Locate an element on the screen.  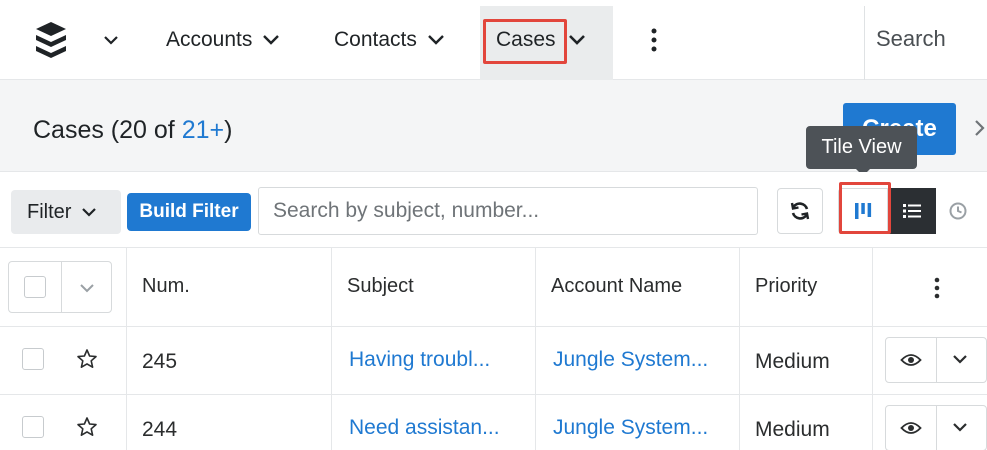
page-title: Cases (20 of 21+) is located at coordinates (132, 130).